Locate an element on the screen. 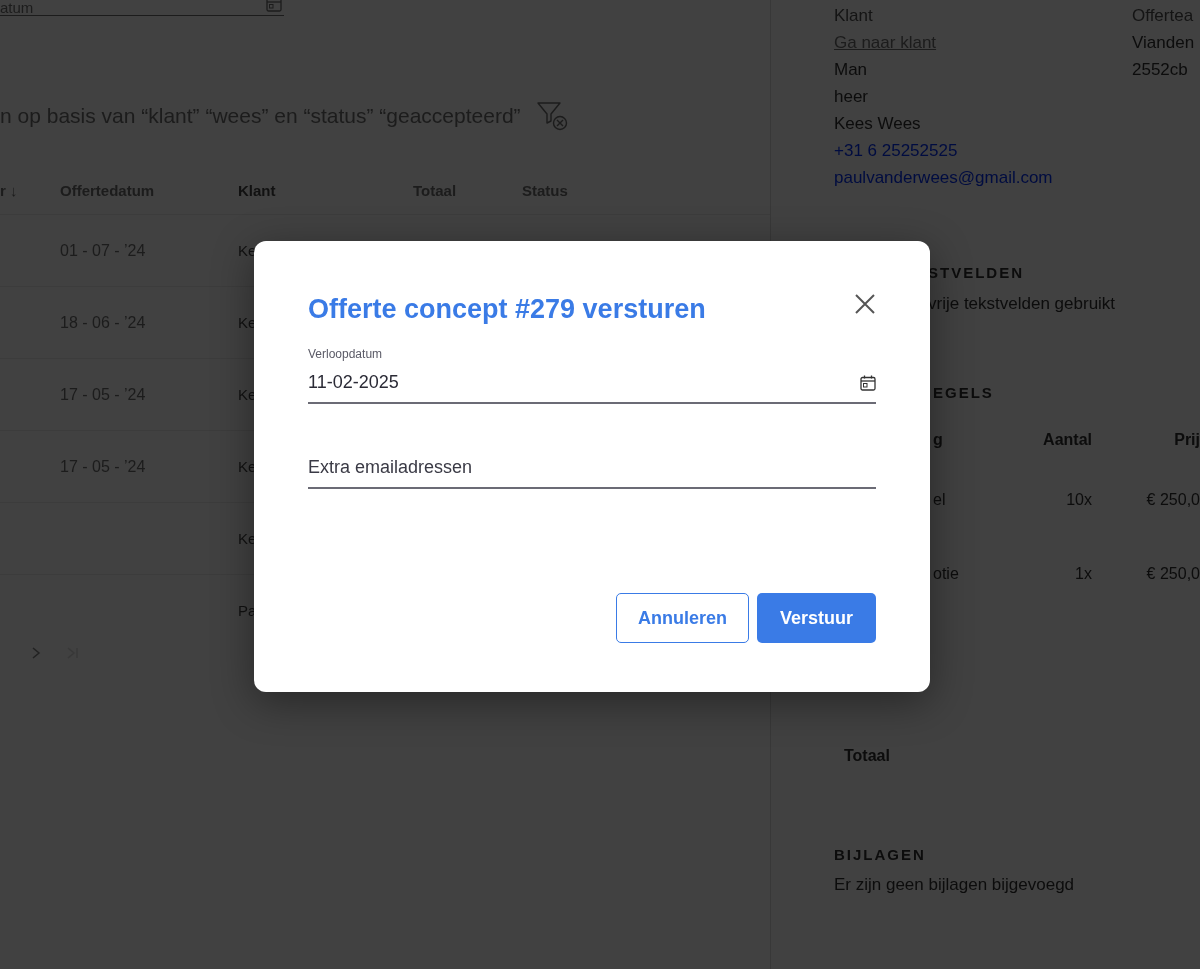 Image resolution: width=1200 pixels, height=969 pixels. email-link: paulvanderwees@gmail.com is located at coordinates (943, 177).